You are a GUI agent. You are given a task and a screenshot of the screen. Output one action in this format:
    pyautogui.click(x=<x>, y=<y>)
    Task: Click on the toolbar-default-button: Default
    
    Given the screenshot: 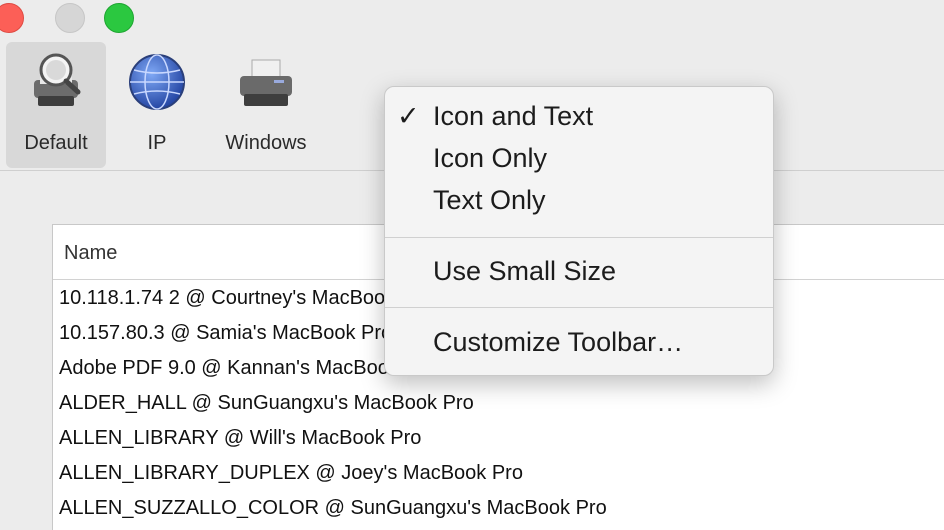 What is the action you would take?
    pyautogui.click(x=56, y=105)
    